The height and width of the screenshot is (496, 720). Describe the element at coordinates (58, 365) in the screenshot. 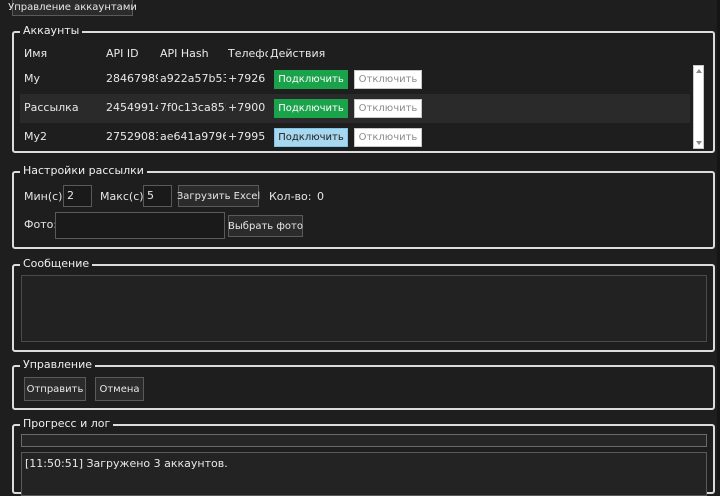

I see `control-legend: Управление` at that location.